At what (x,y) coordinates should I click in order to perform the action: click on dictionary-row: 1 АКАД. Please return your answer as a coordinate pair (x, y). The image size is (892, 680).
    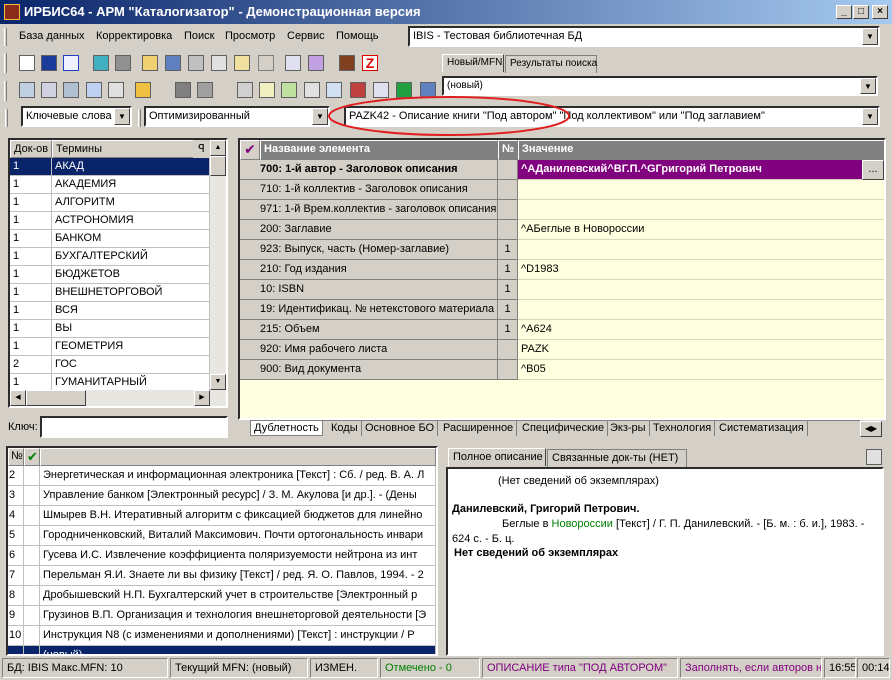
    Looking at the image, I should click on (110, 167).